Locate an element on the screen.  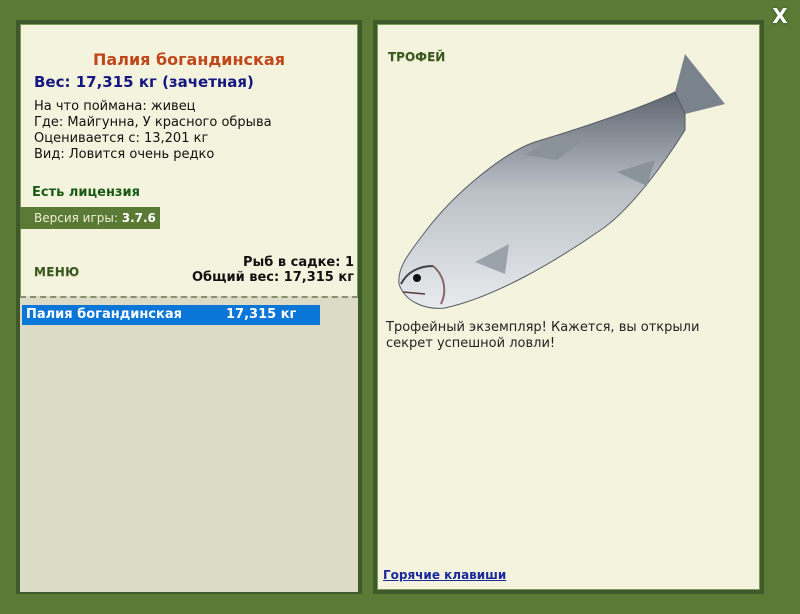
list-item: Палия богандинская 17,315 кг is located at coordinates (171, 315).